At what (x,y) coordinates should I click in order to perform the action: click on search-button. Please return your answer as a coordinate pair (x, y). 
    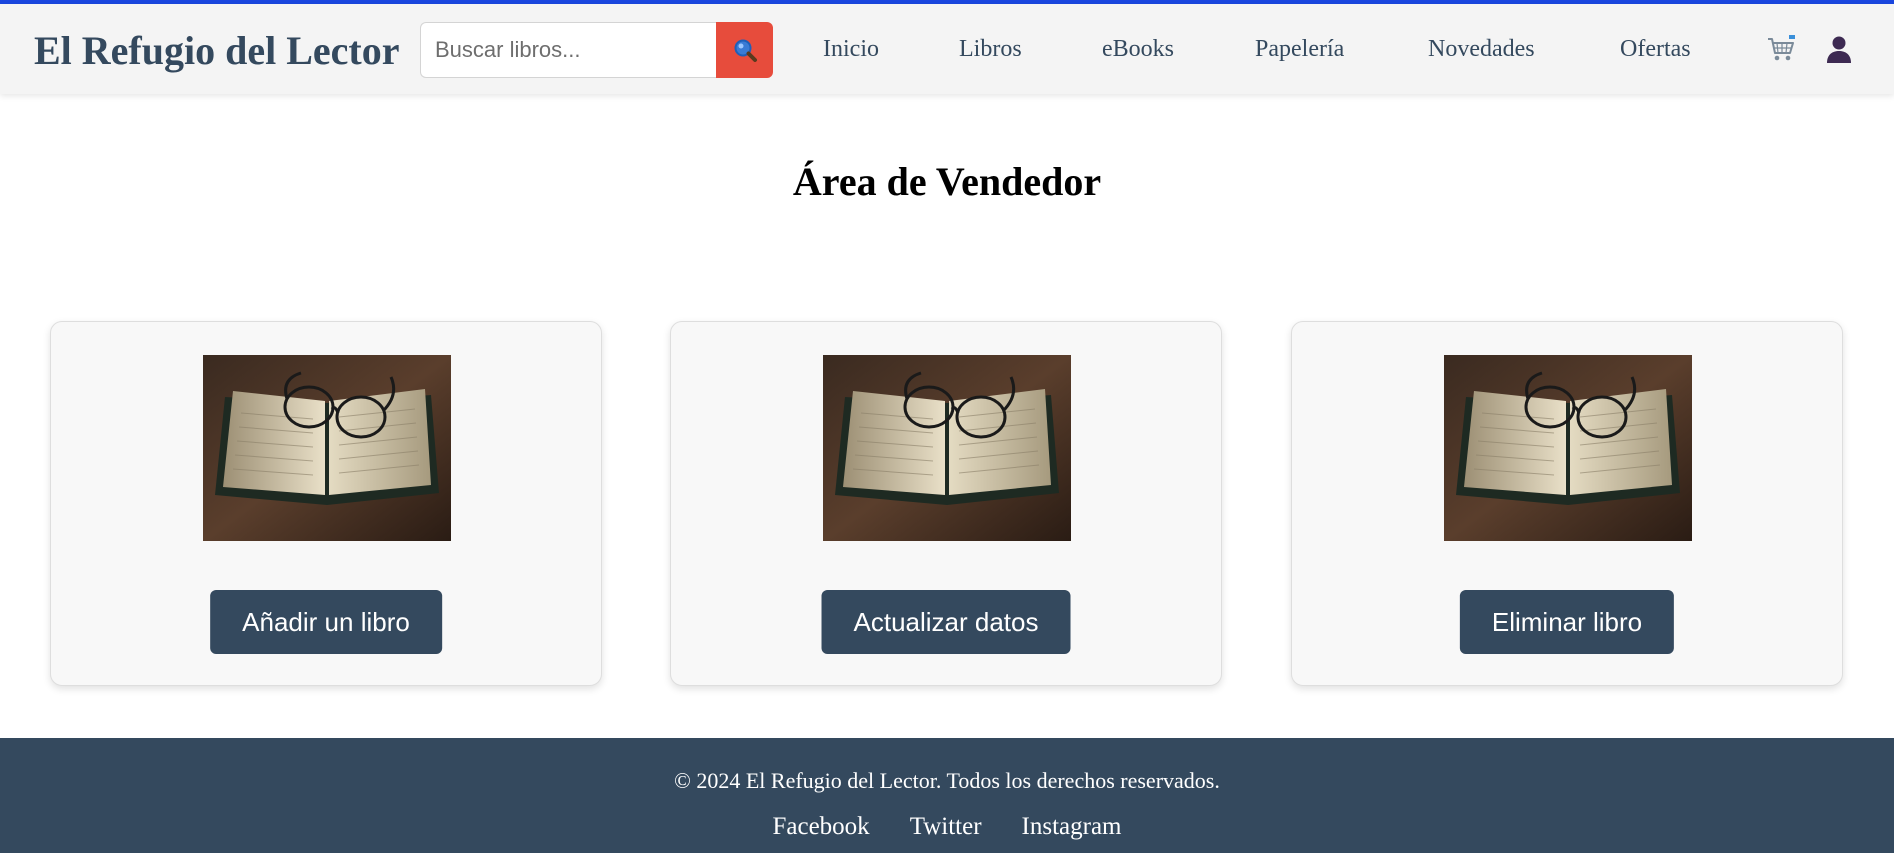
    Looking at the image, I should click on (744, 50).